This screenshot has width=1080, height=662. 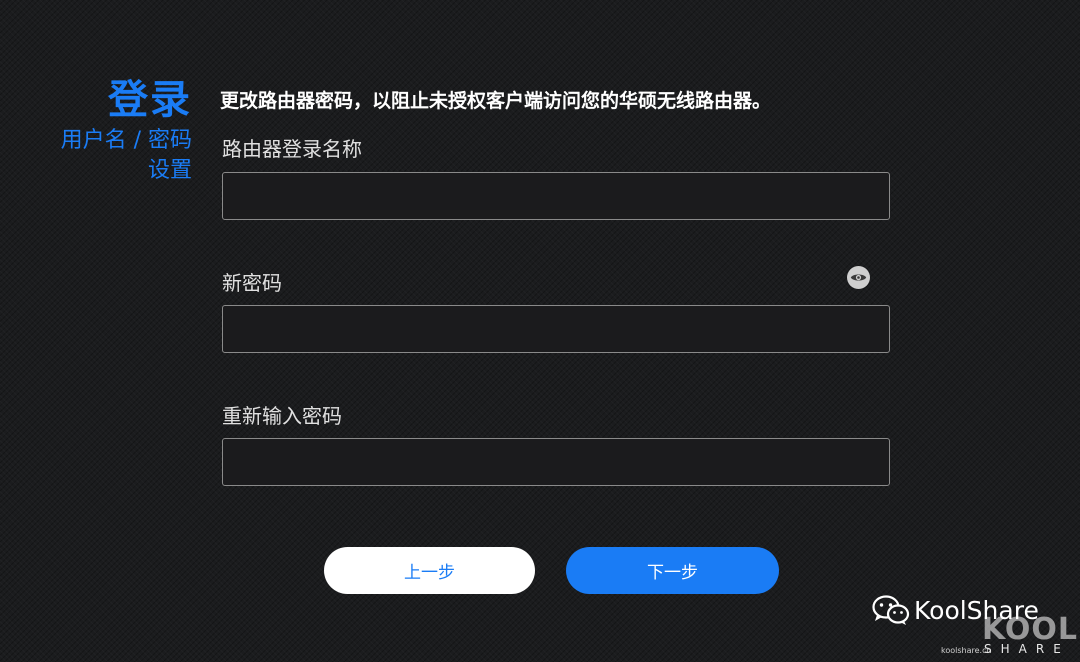 I want to click on new-password-input, so click(x=556, y=329).